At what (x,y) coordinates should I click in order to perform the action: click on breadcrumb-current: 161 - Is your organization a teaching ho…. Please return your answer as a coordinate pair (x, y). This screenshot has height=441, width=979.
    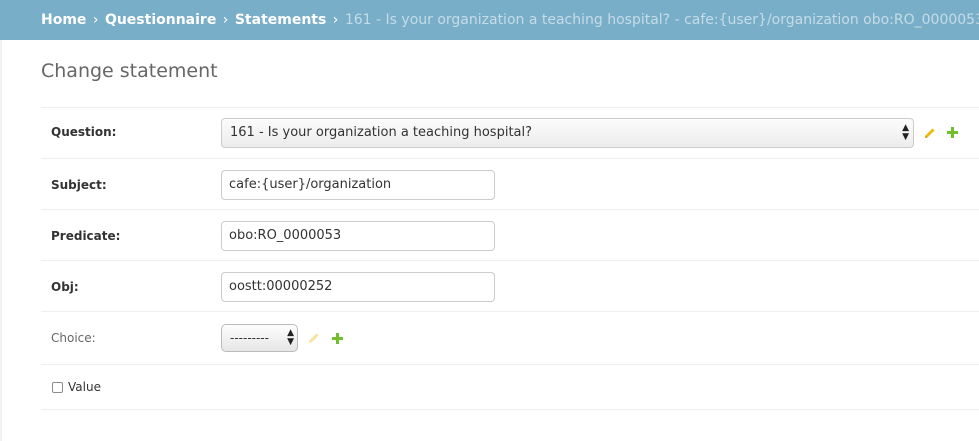
    Looking at the image, I should click on (661, 20).